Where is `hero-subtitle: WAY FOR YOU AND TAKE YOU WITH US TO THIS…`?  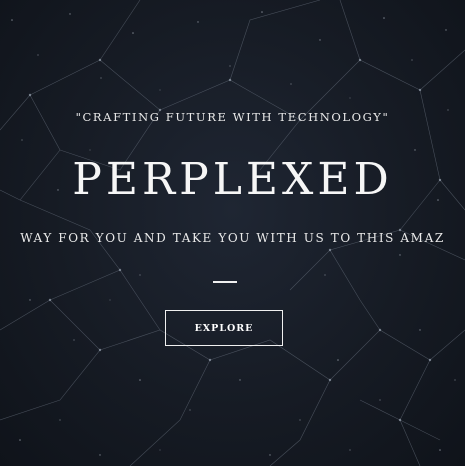 hero-subtitle: WAY FOR YOU AND TAKE YOU WITH US TO THIS… is located at coordinates (232, 238).